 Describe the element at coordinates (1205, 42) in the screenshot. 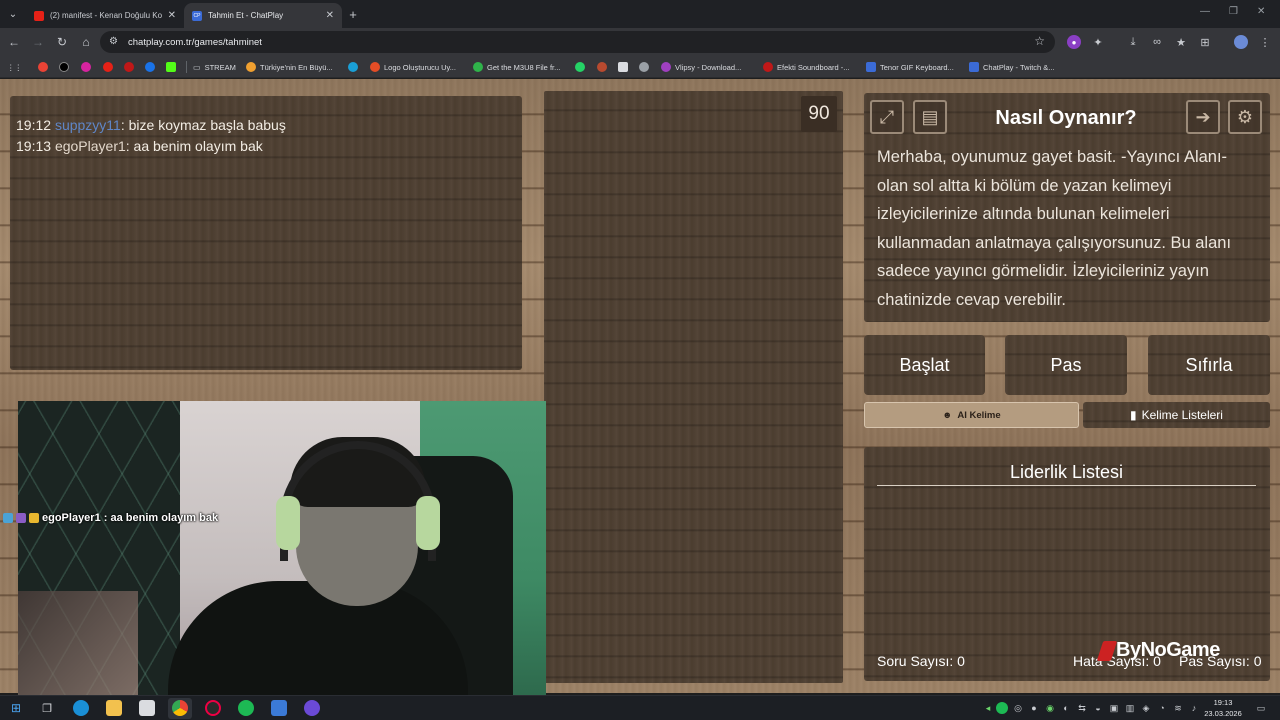

I see `translate-icon: ⊞` at that location.